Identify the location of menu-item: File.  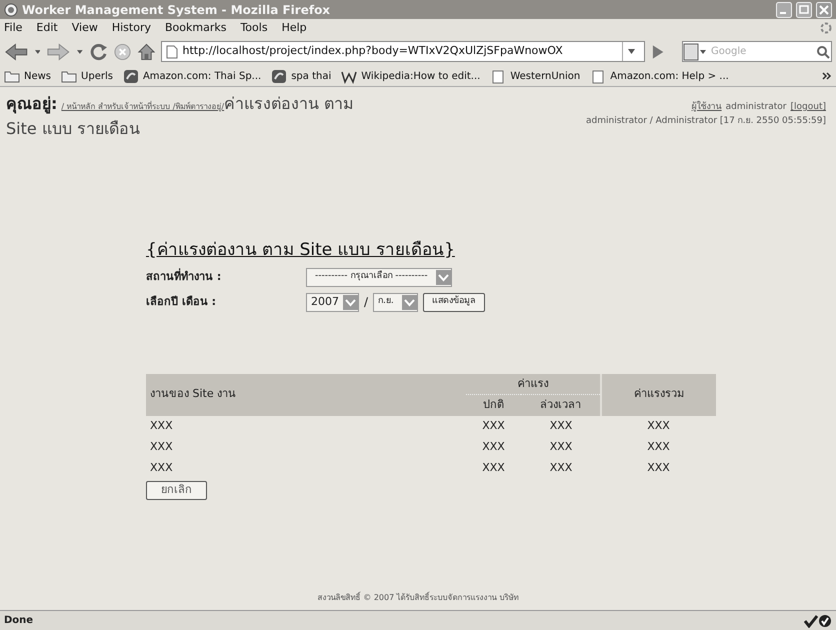
(13, 28).